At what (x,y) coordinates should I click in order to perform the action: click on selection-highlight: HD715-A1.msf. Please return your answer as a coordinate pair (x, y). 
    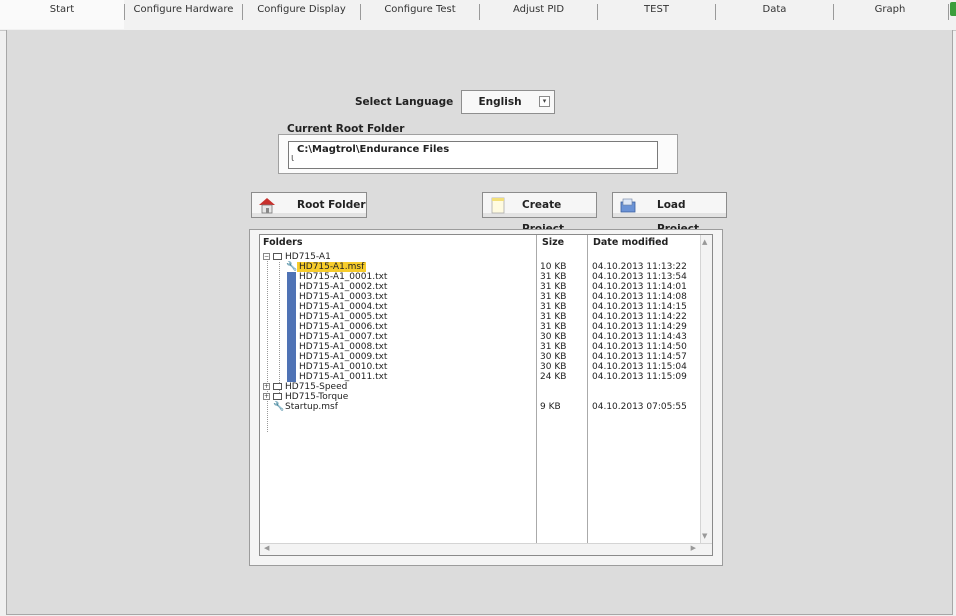
    Looking at the image, I should click on (332, 267).